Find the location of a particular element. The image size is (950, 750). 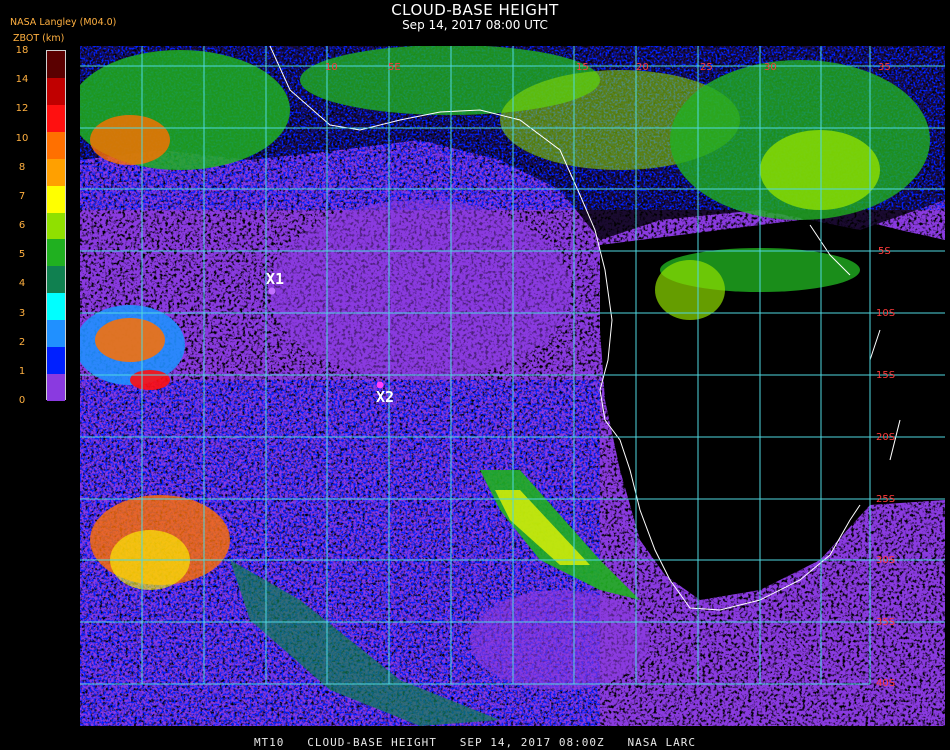

color-scale-tick: 1 is located at coordinates (22, 371).